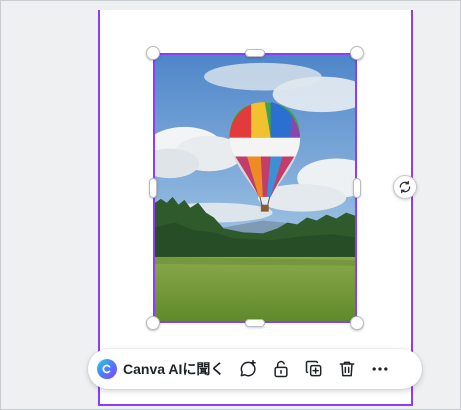 This screenshot has height=410, width=461. Describe the element at coordinates (153, 323) in the screenshot. I see `resize-handle-bottom-left` at that location.